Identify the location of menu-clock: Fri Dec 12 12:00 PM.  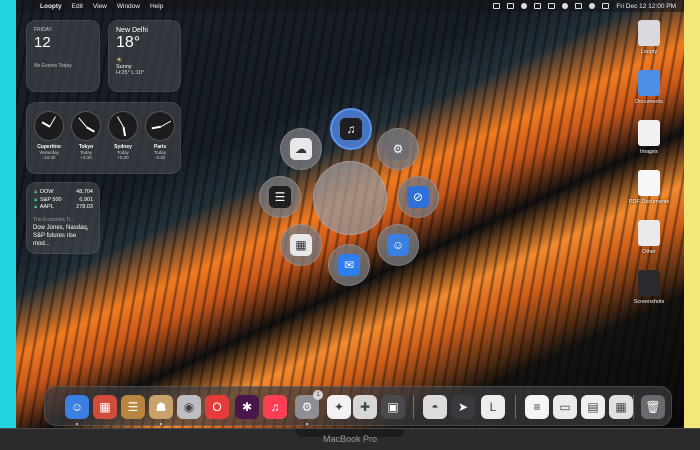
(646, 6).